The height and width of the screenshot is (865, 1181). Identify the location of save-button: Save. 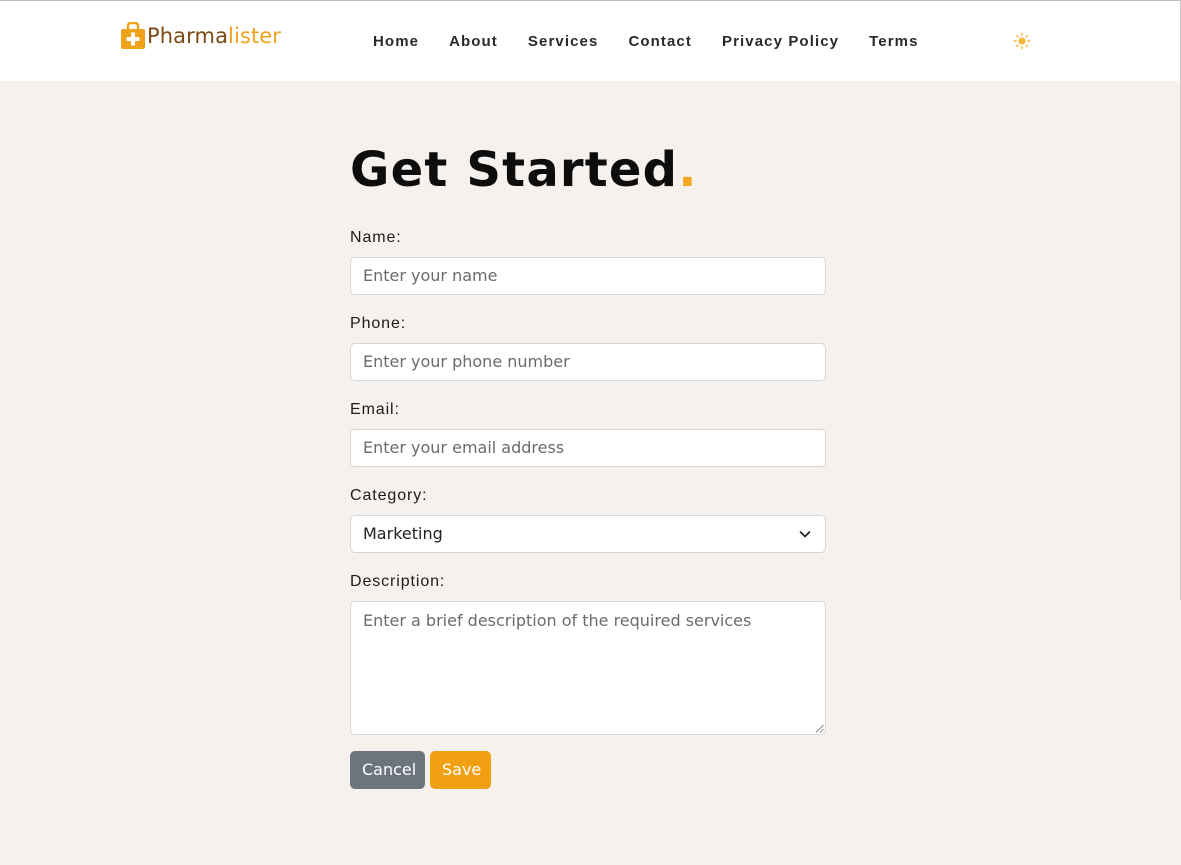
(460, 770).